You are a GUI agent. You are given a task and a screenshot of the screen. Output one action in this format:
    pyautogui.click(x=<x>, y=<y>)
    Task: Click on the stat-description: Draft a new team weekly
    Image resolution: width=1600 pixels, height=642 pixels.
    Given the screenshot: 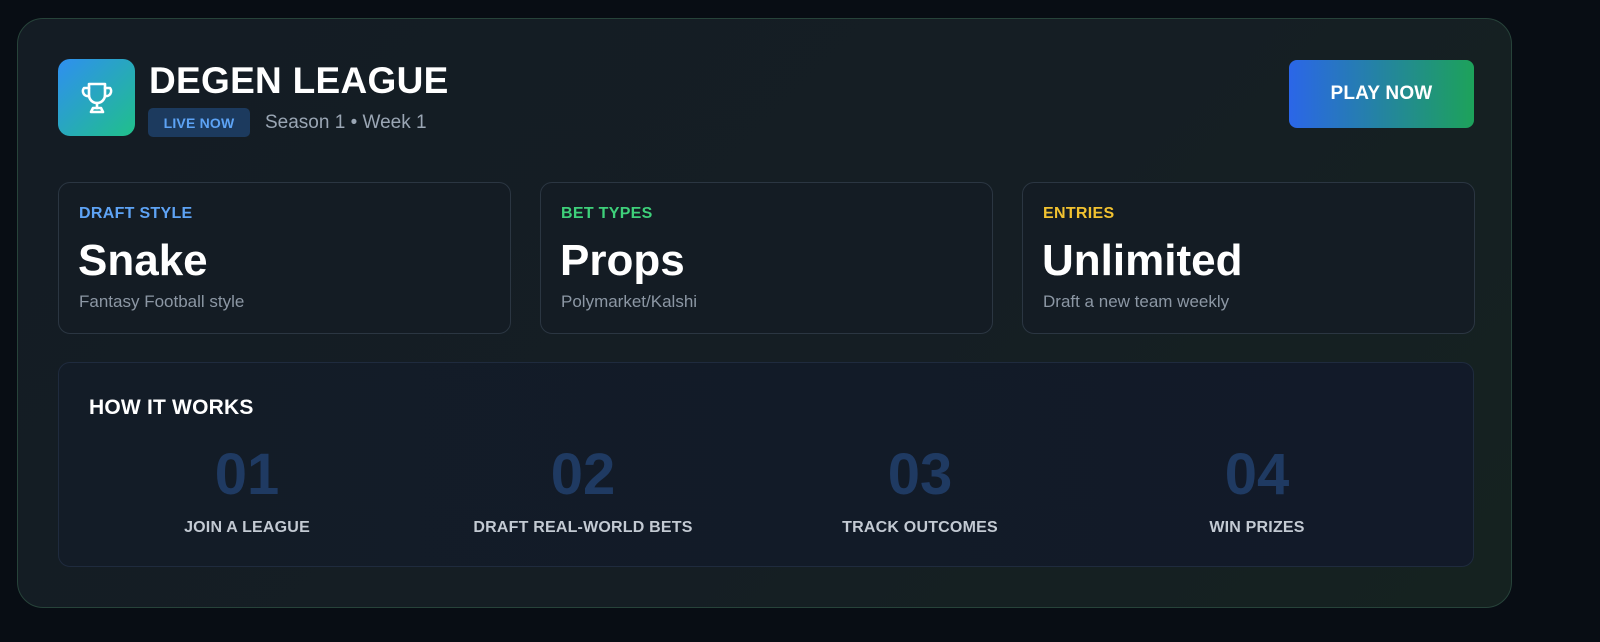 What is the action you would take?
    pyautogui.click(x=1136, y=301)
    